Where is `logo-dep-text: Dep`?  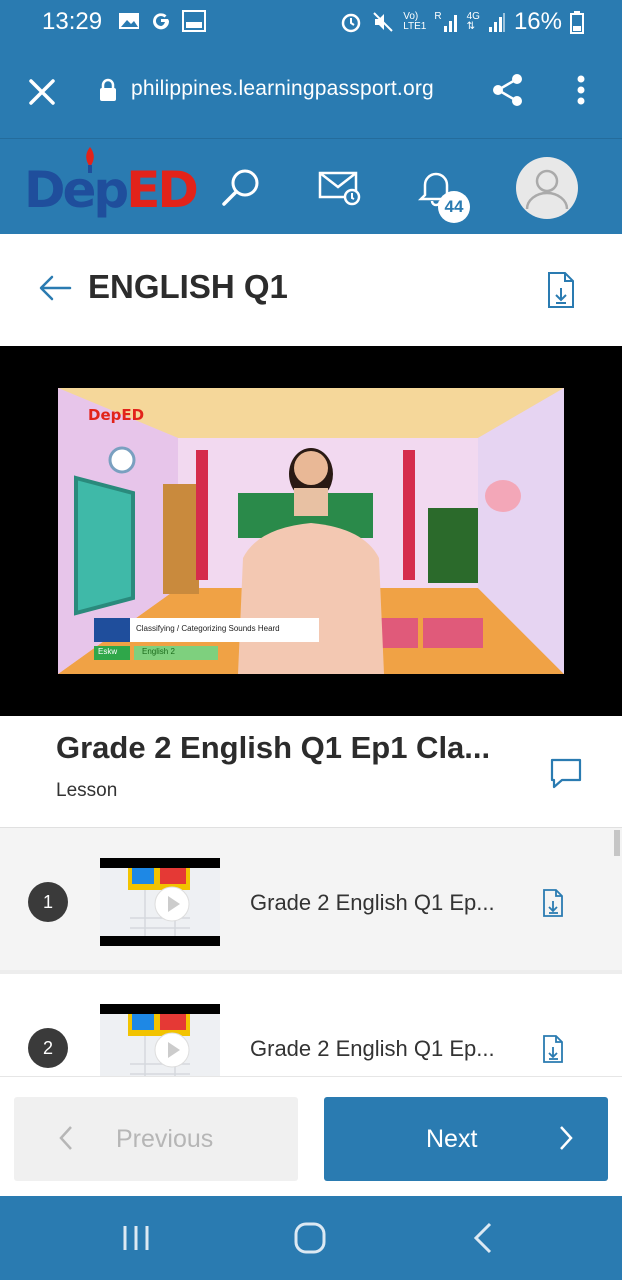 logo-dep-text: Dep is located at coordinates (76, 190).